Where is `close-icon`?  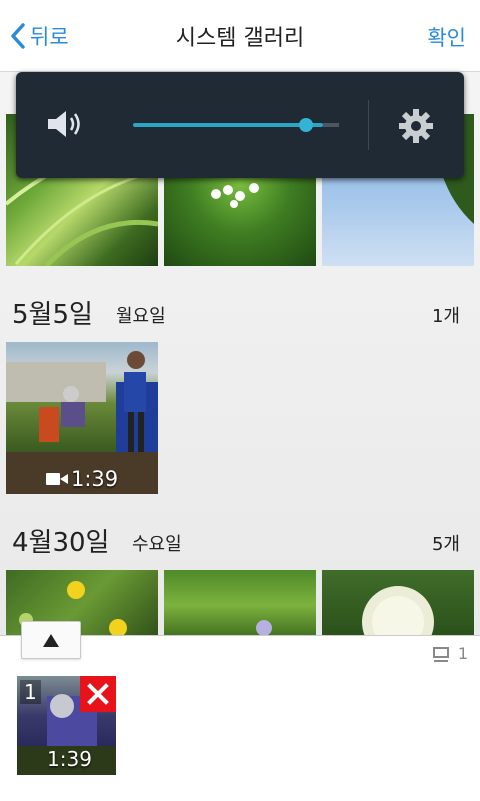
close-icon is located at coordinates (98, 694).